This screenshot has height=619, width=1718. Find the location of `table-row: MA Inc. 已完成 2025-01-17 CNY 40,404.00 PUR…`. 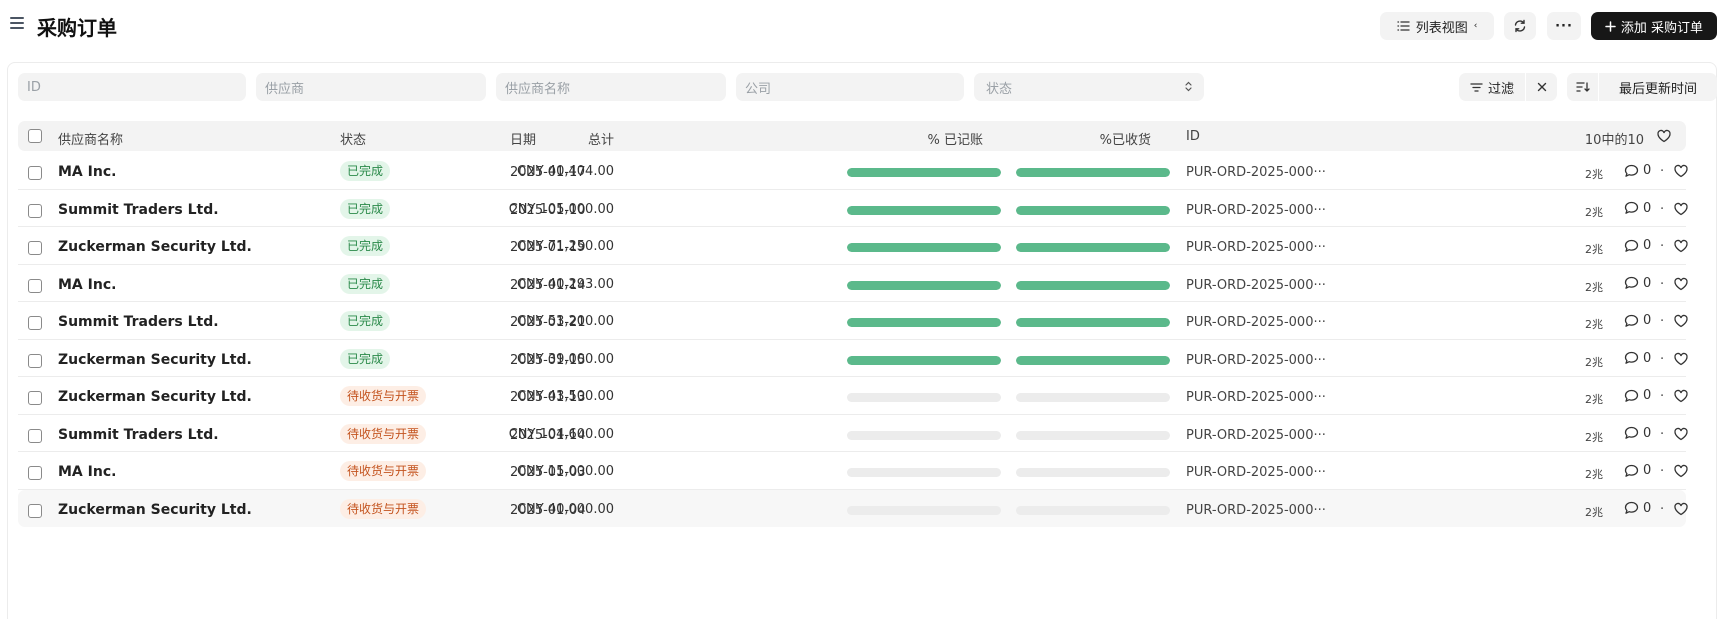

table-row: MA Inc. 已完成 2025-01-17 CNY 40,404.00 PUR… is located at coordinates (853, 171).